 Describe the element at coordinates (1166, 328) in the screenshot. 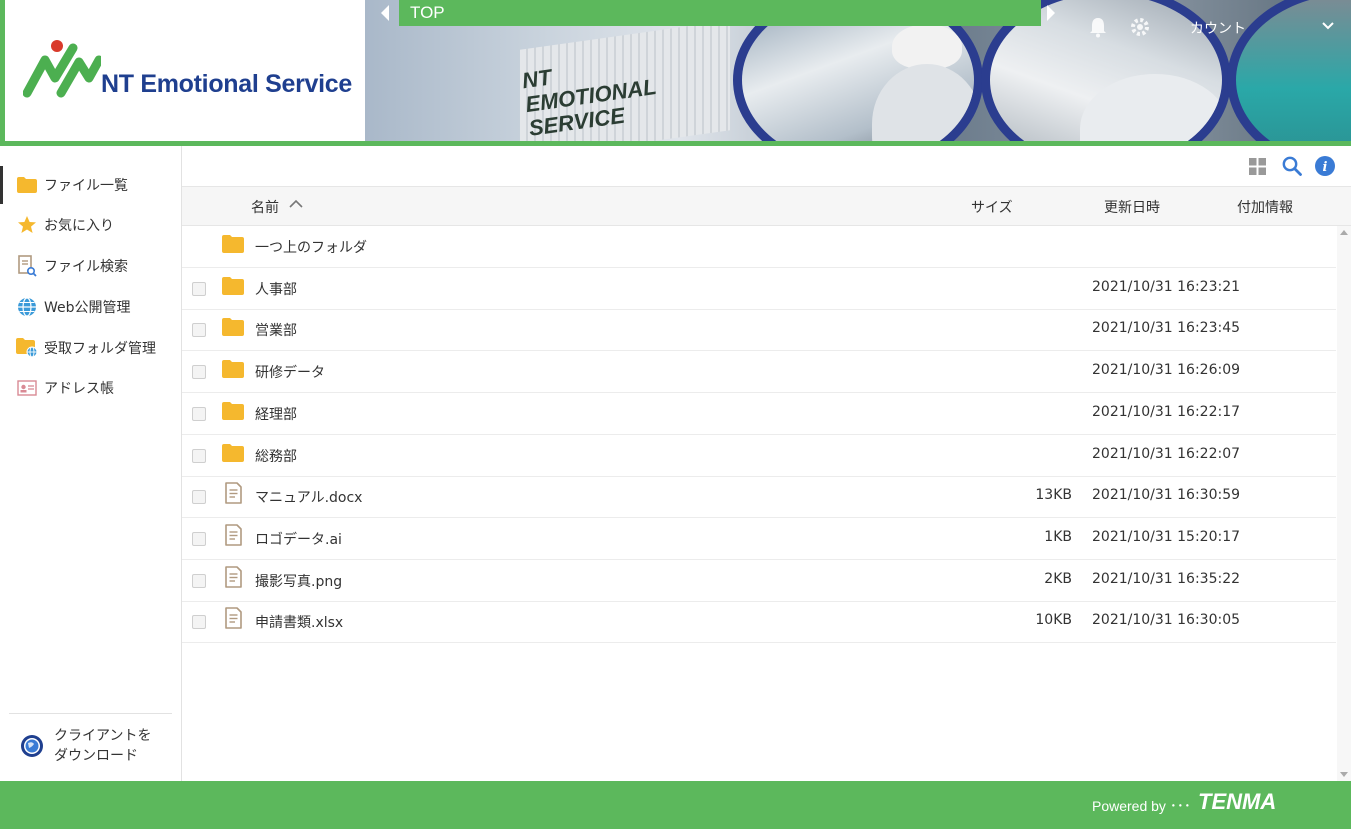

I see `file-updated: 2021/10/31 16:23:45` at that location.